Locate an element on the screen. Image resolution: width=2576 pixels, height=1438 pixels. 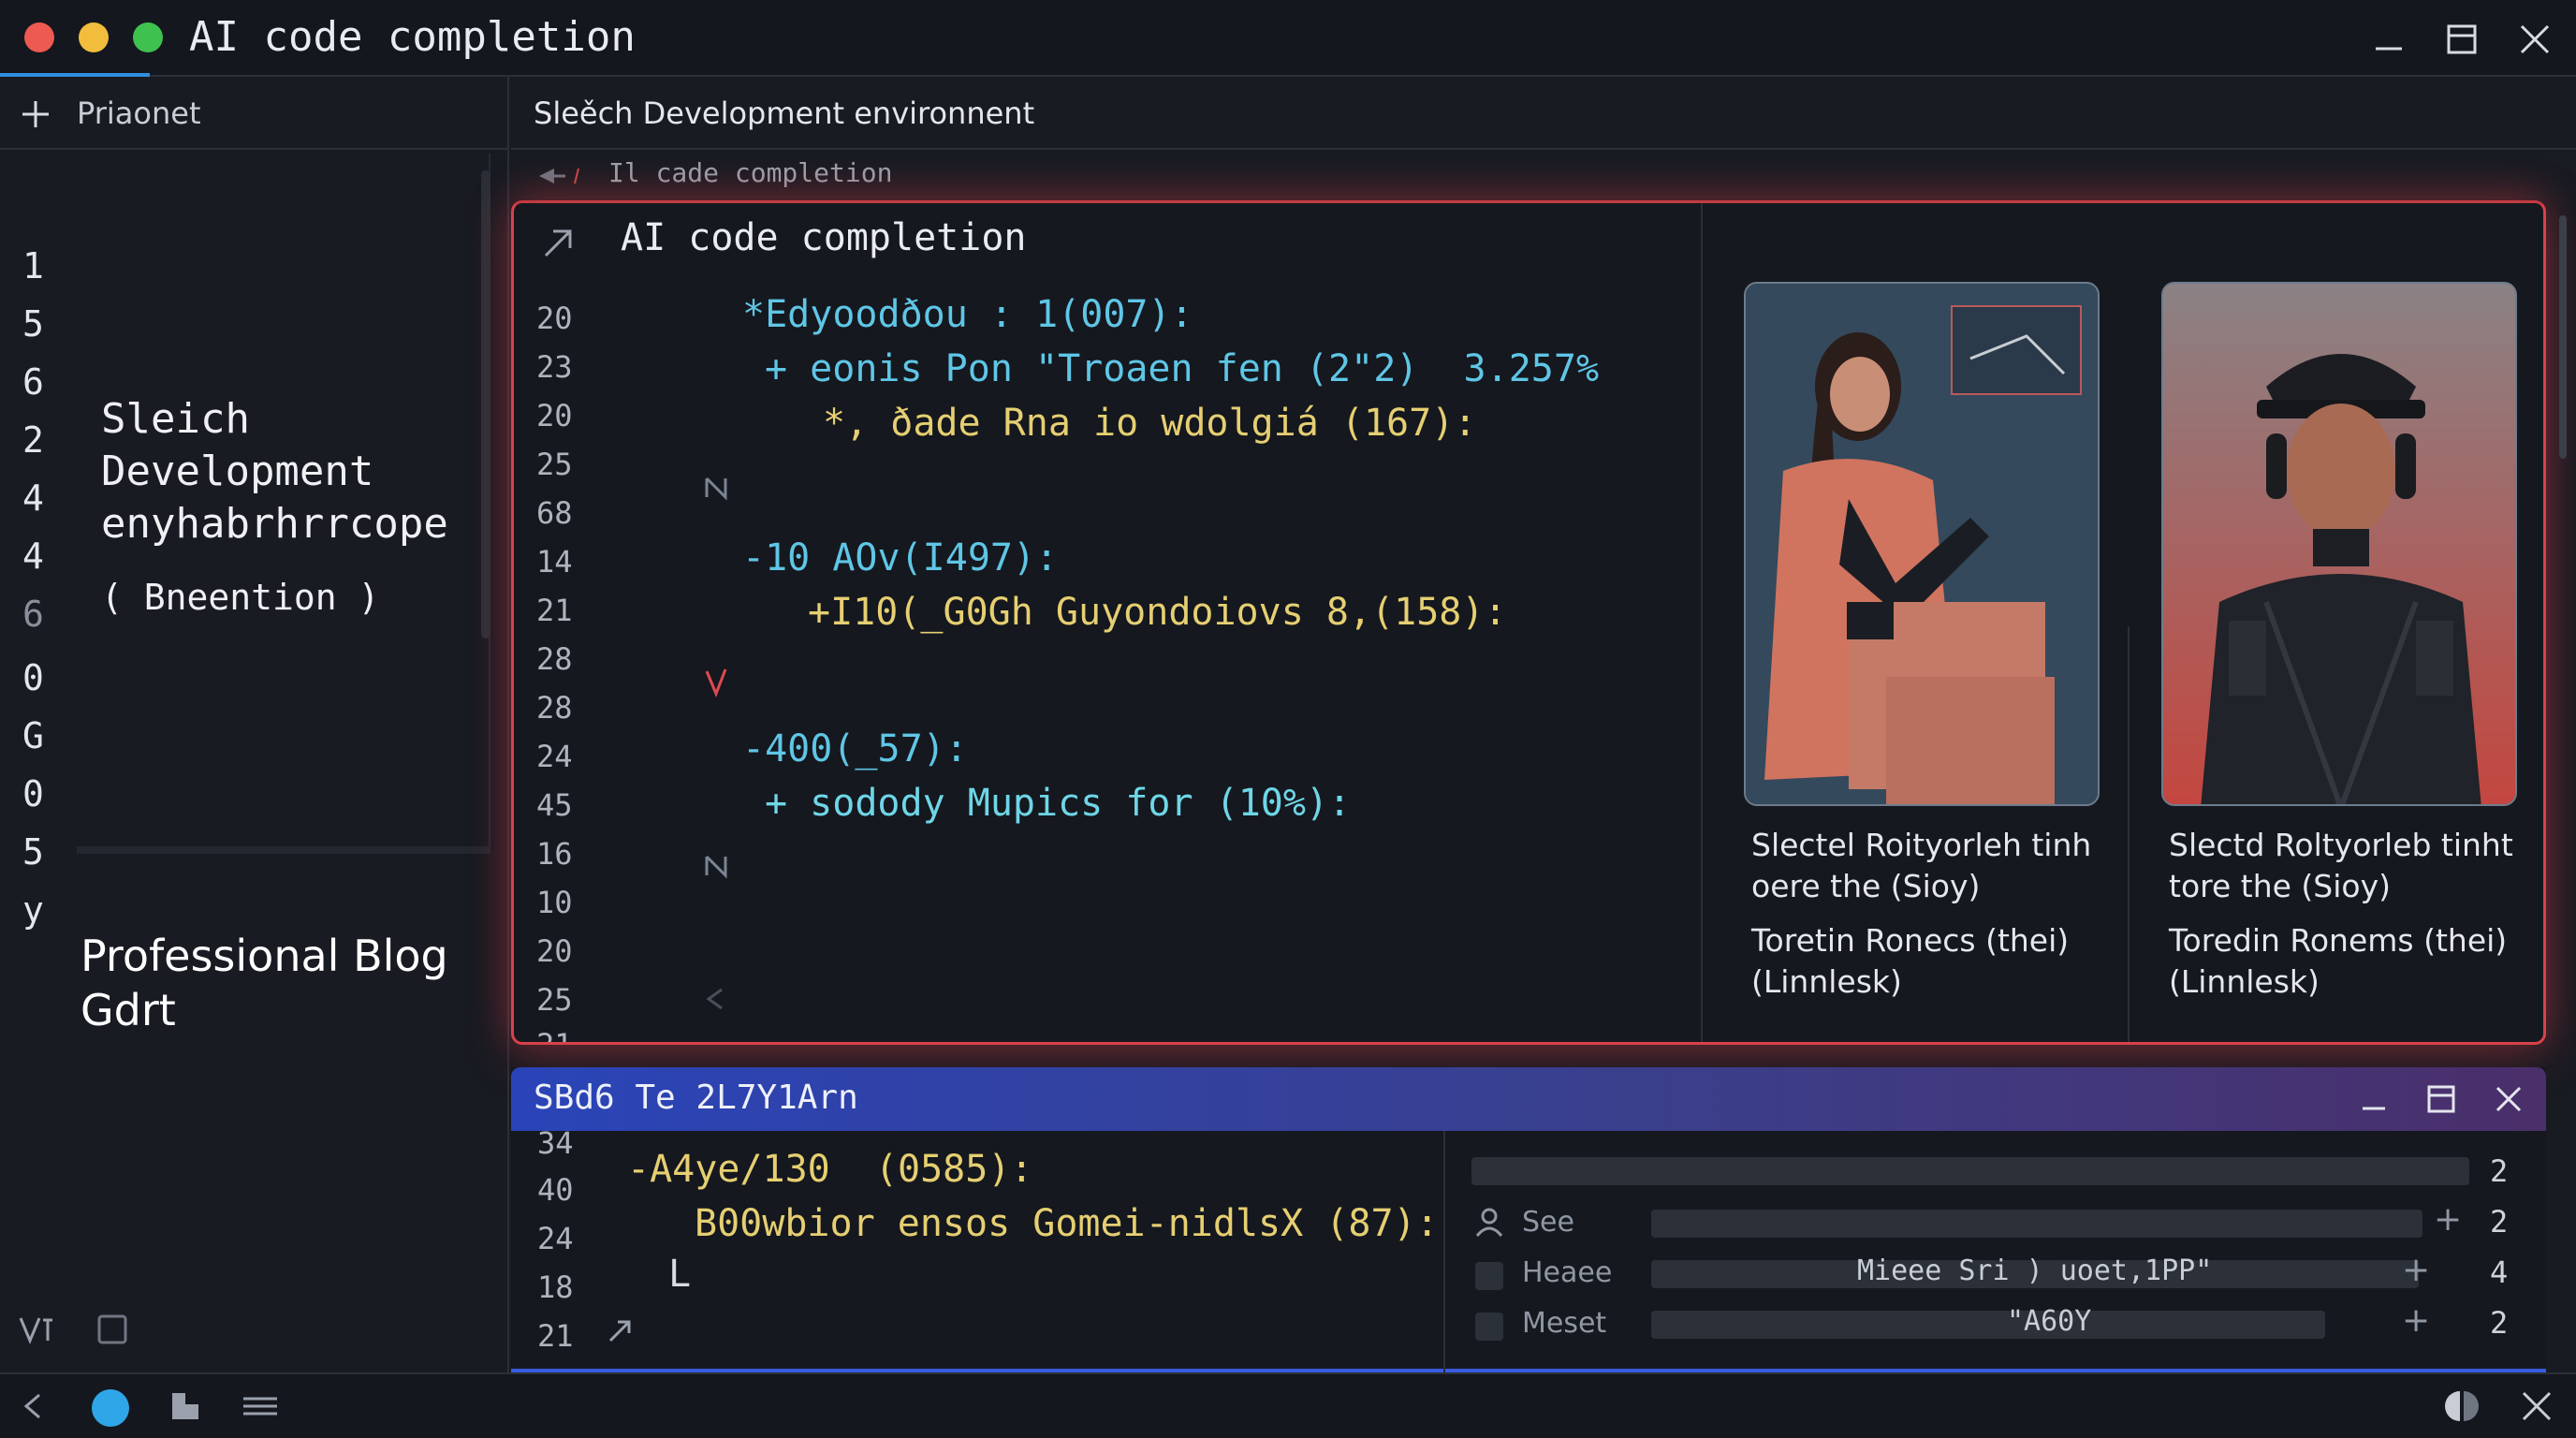
card-caption-line: Slectel Roityorleh tinh is located at coordinates (1921, 845).